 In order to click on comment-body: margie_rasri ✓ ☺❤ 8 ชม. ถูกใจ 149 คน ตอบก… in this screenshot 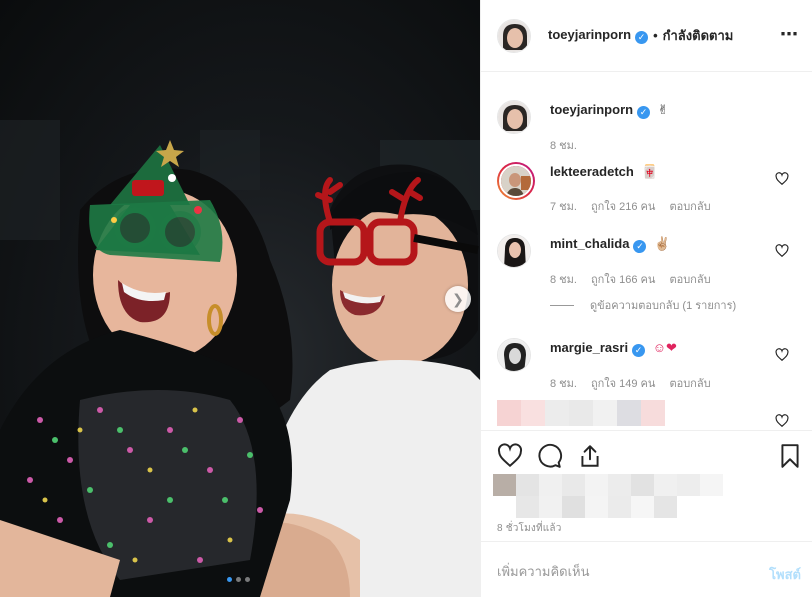, I will do `click(665, 366)`.